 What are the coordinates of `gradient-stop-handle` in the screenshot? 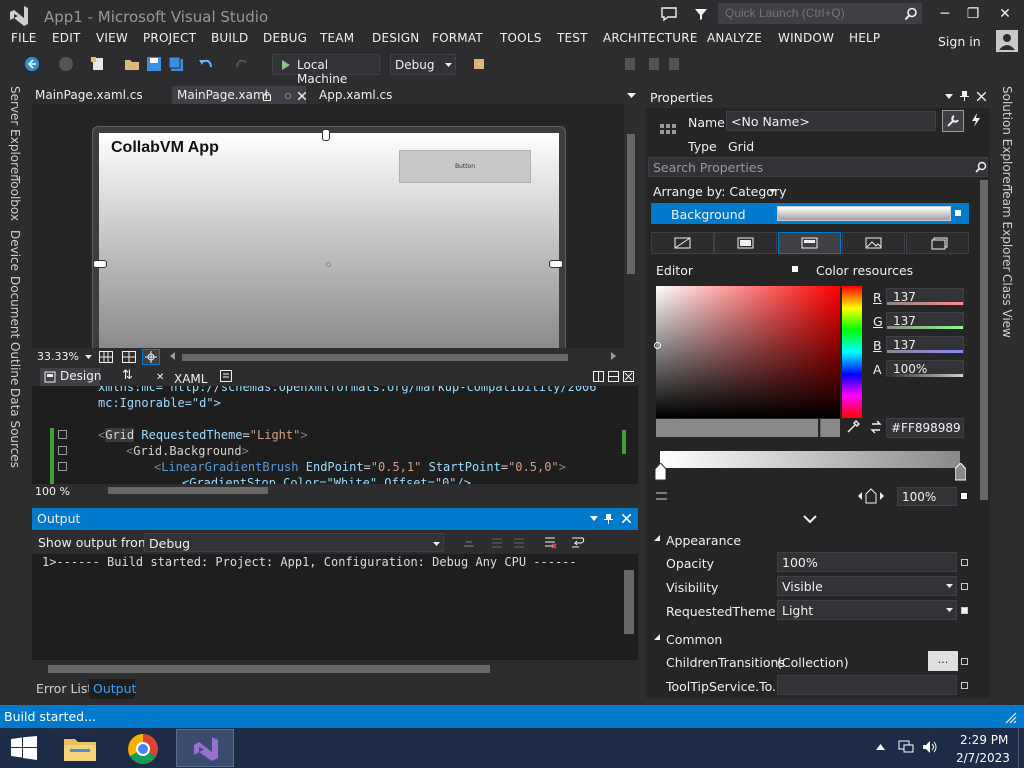 It's located at (660, 472).